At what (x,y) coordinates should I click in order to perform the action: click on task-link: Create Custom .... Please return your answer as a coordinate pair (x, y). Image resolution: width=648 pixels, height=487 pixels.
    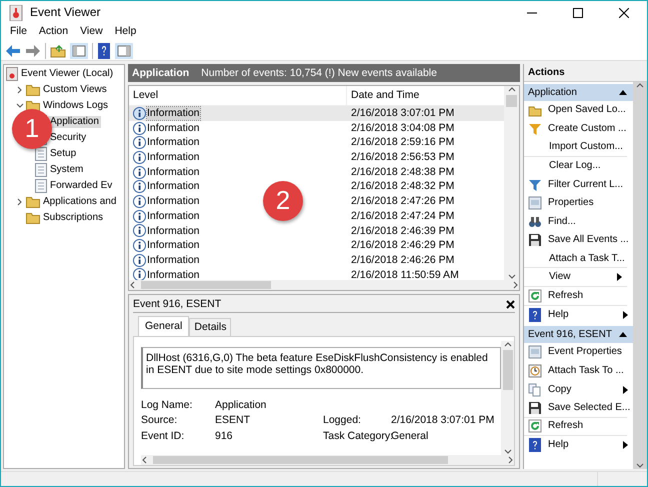
    Looking at the image, I should click on (578, 129).